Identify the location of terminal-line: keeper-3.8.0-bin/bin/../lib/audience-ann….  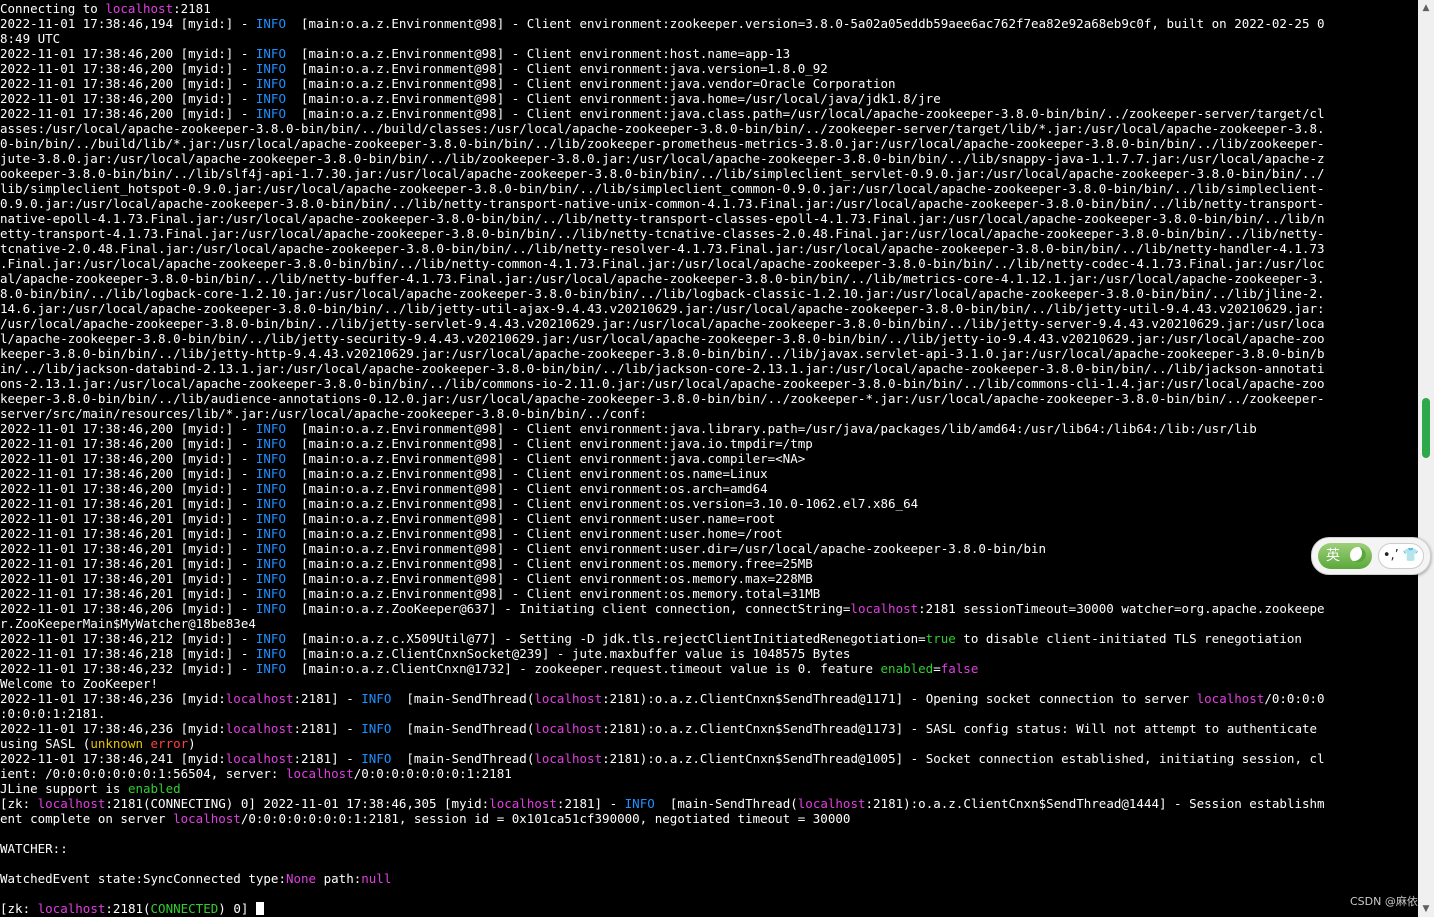
(709, 398).